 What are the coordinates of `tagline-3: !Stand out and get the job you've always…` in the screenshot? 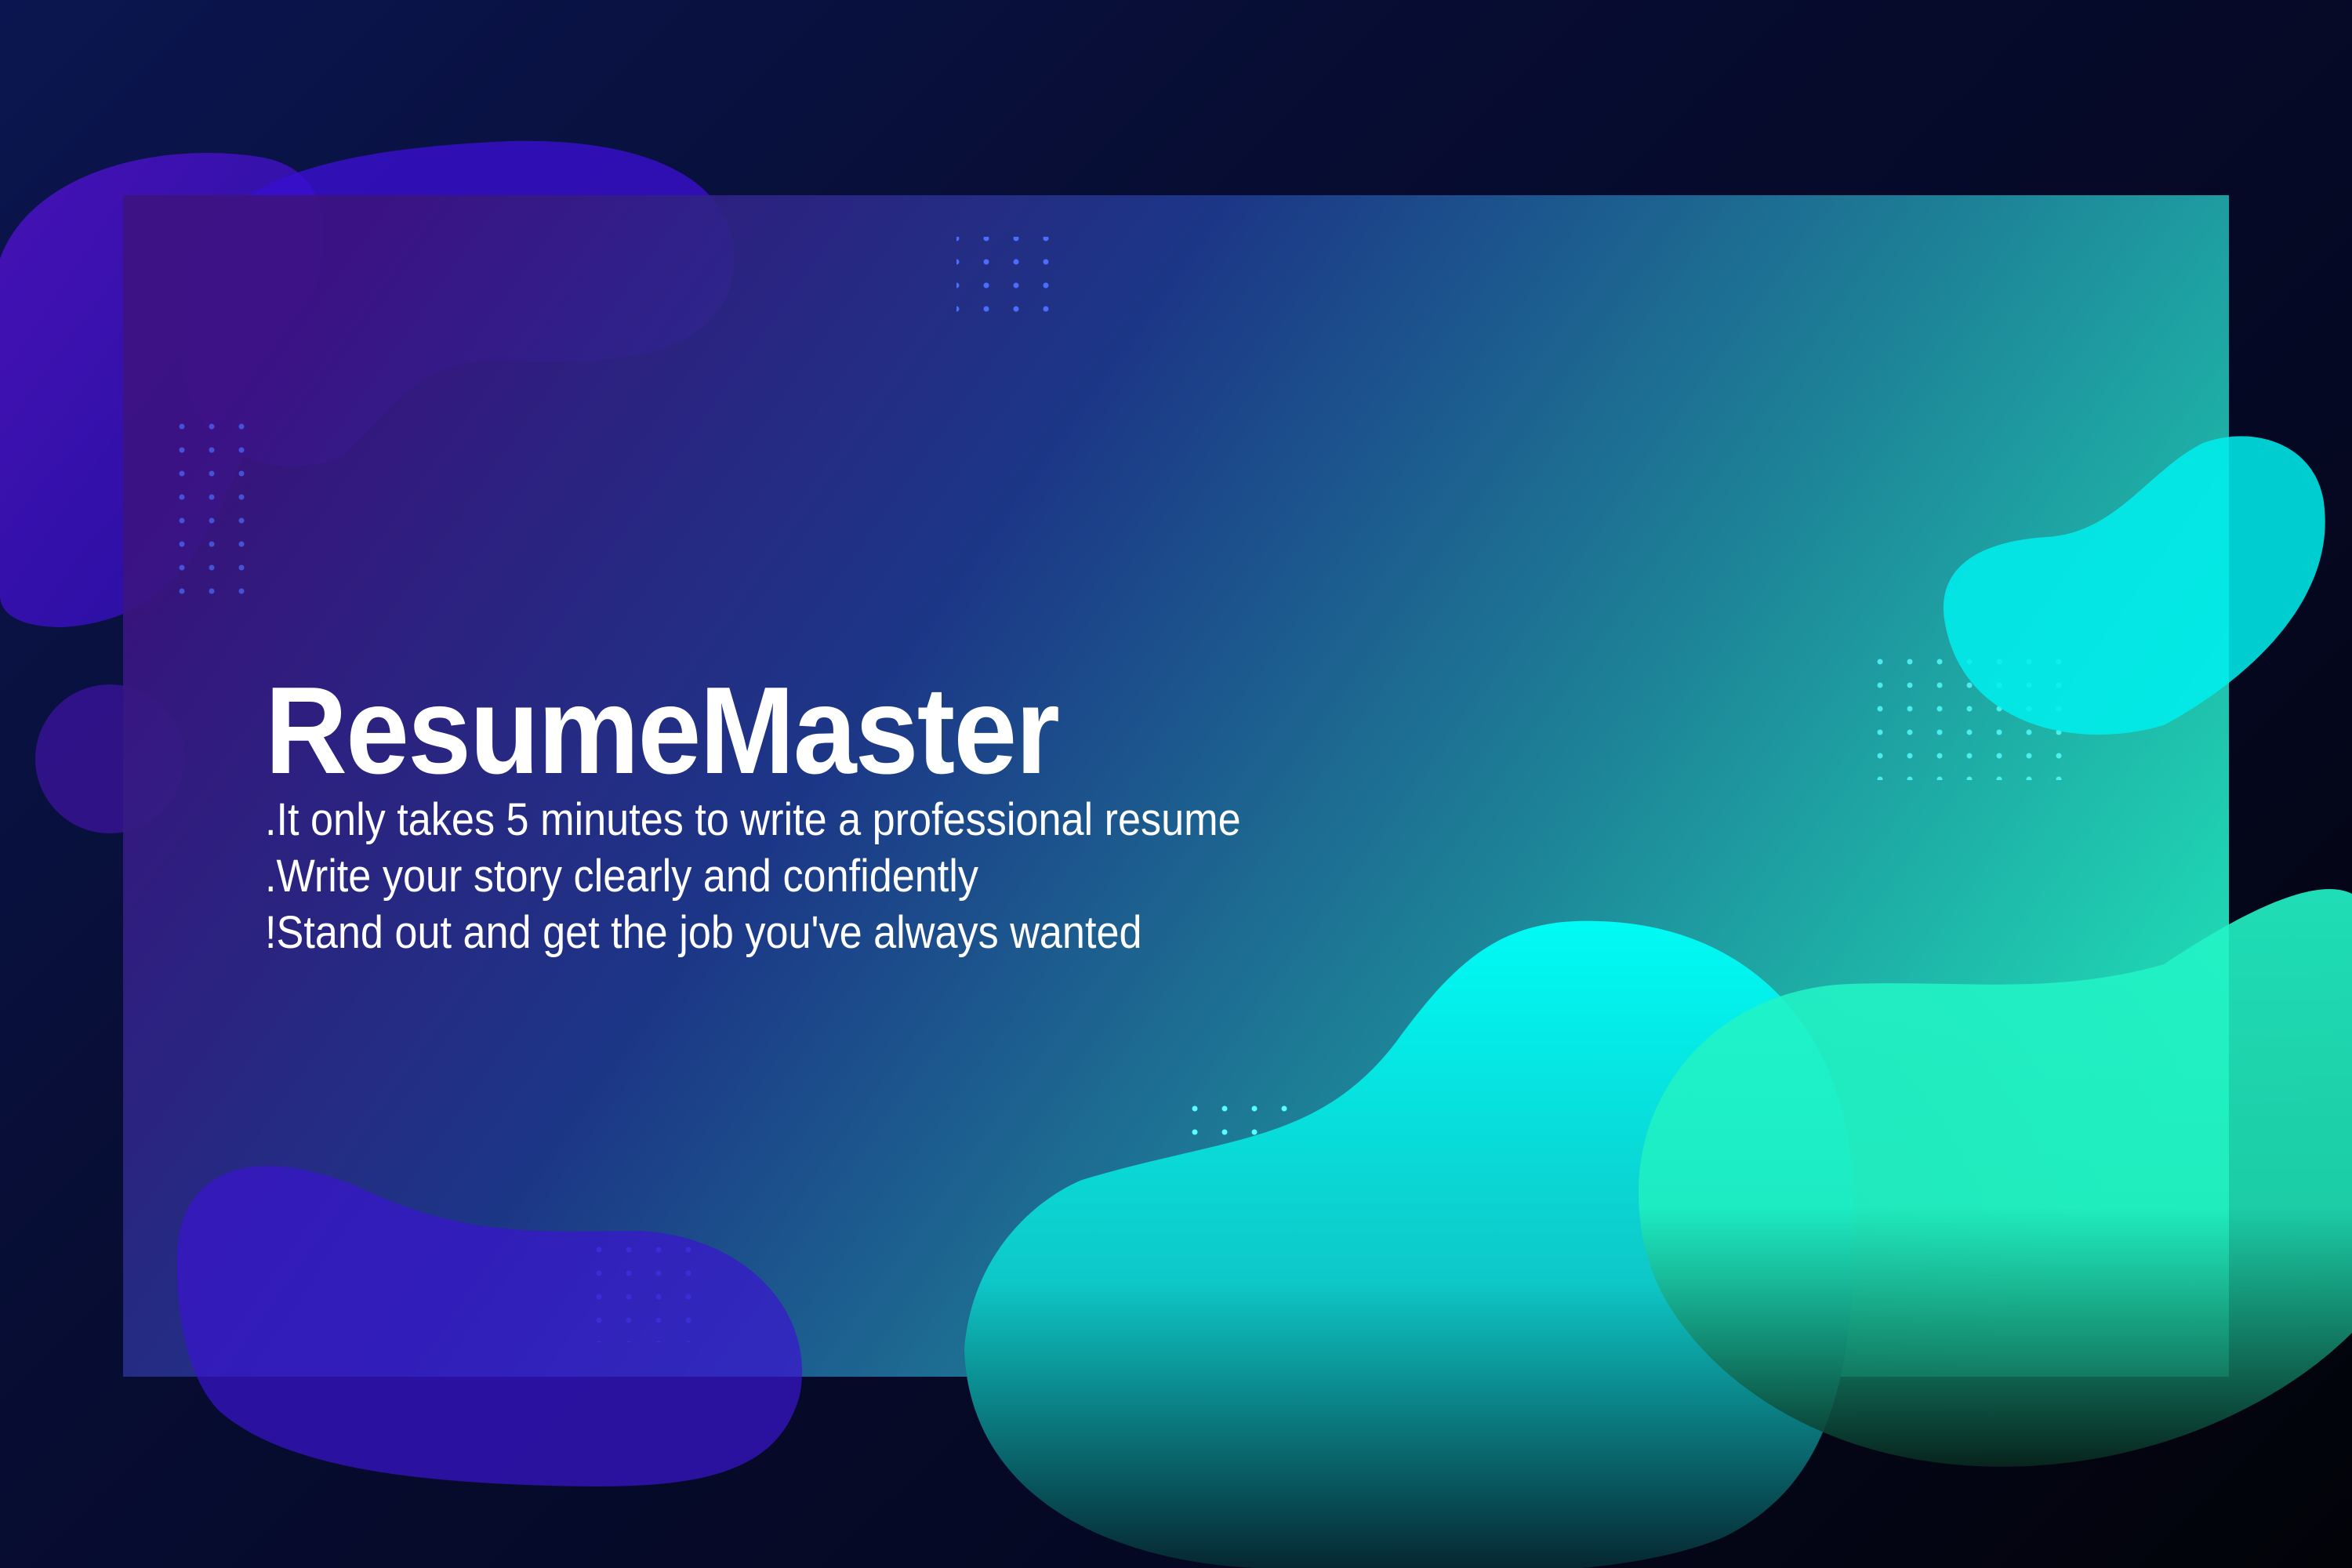 It's located at (703, 932).